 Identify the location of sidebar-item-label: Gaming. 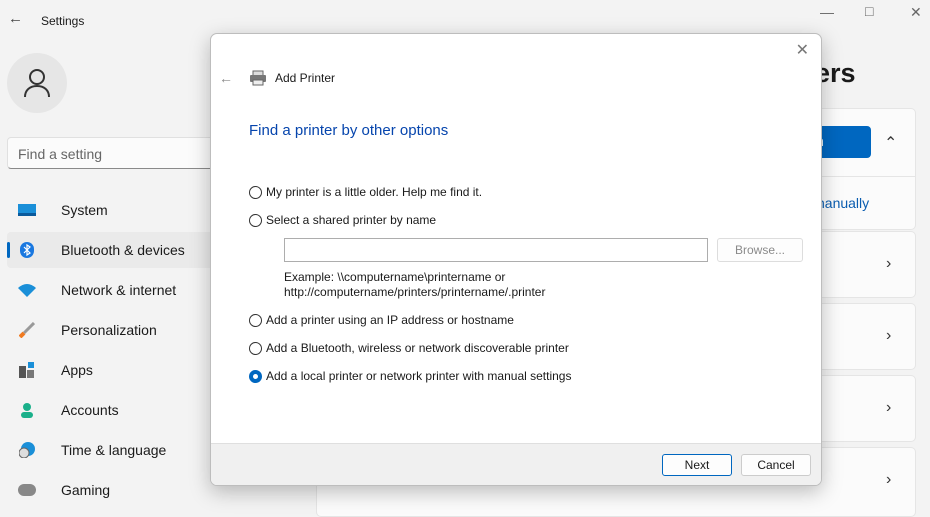
(86, 490).